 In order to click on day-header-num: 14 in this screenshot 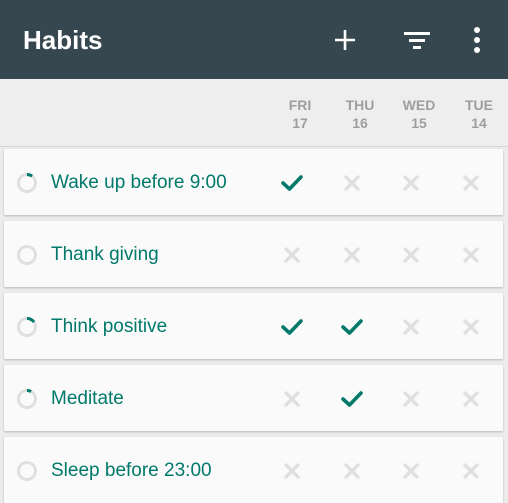, I will do `click(479, 123)`.